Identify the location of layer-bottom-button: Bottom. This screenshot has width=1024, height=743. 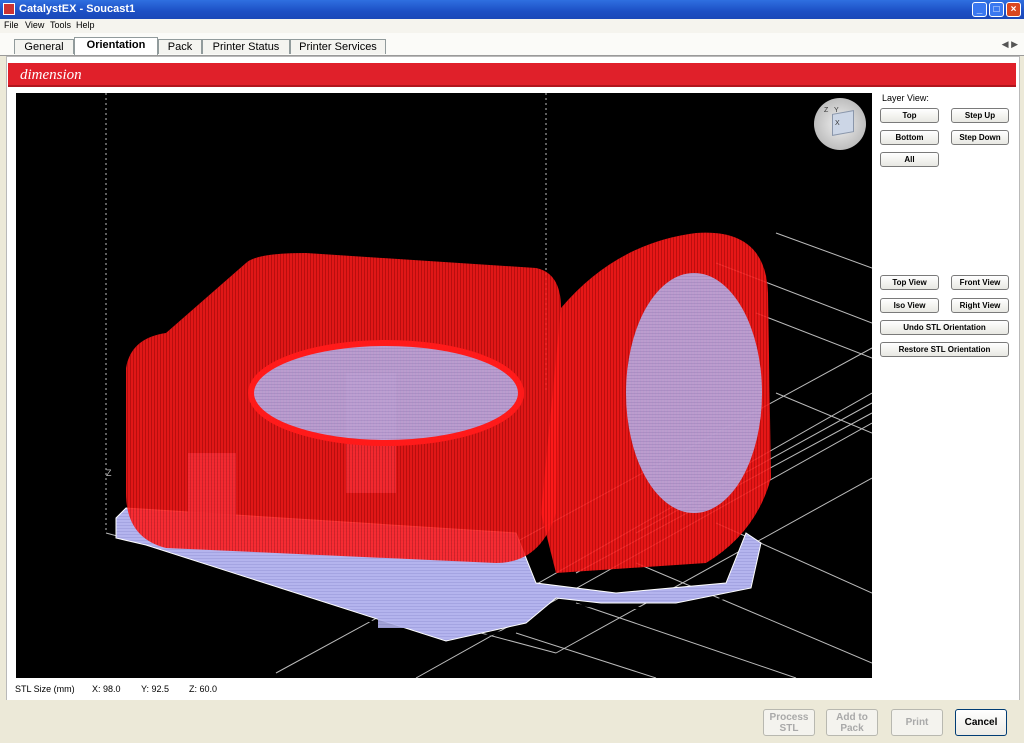
(909, 137).